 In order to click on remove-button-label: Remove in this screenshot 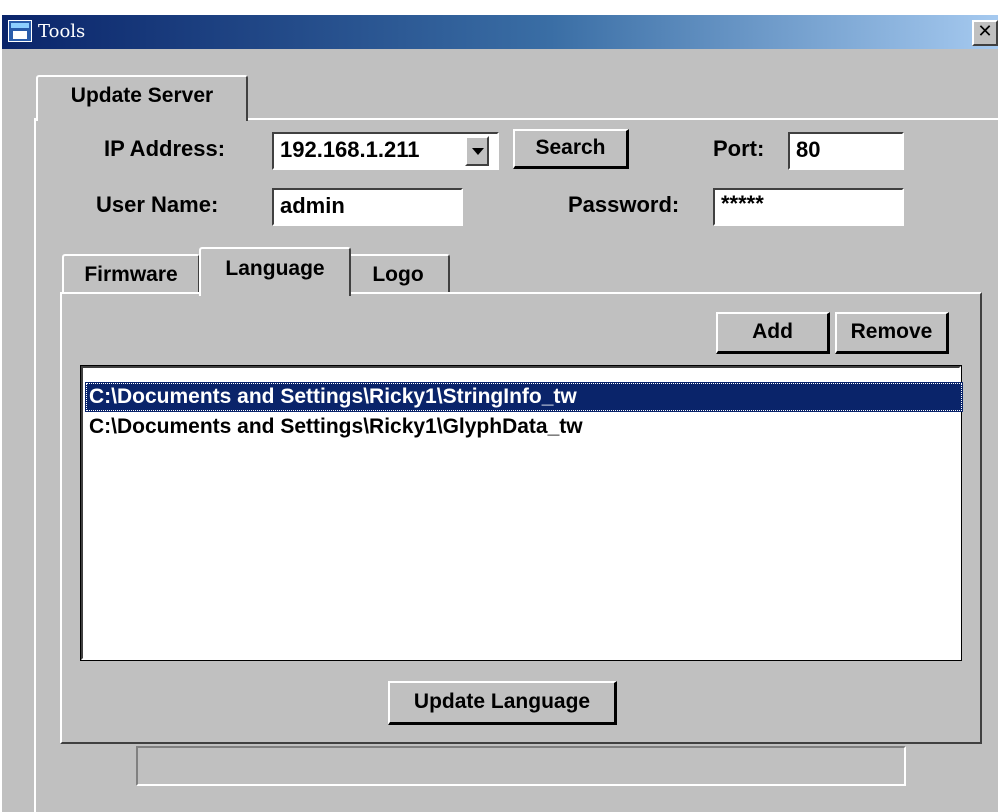, I will do `click(891, 331)`.